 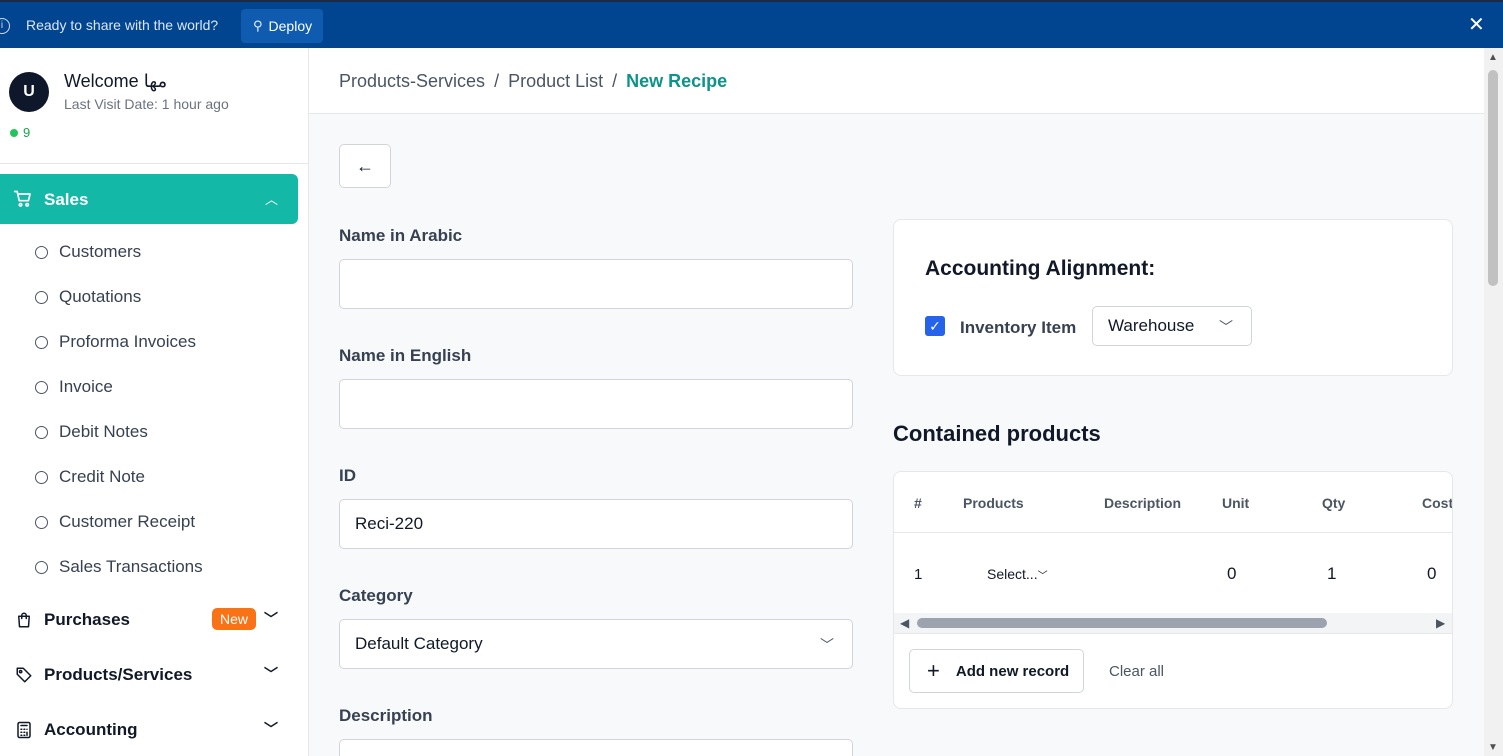 What do you see at coordinates (993, 503) in the screenshot?
I see `column-header-products: Products` at bounding box center [993, 503].